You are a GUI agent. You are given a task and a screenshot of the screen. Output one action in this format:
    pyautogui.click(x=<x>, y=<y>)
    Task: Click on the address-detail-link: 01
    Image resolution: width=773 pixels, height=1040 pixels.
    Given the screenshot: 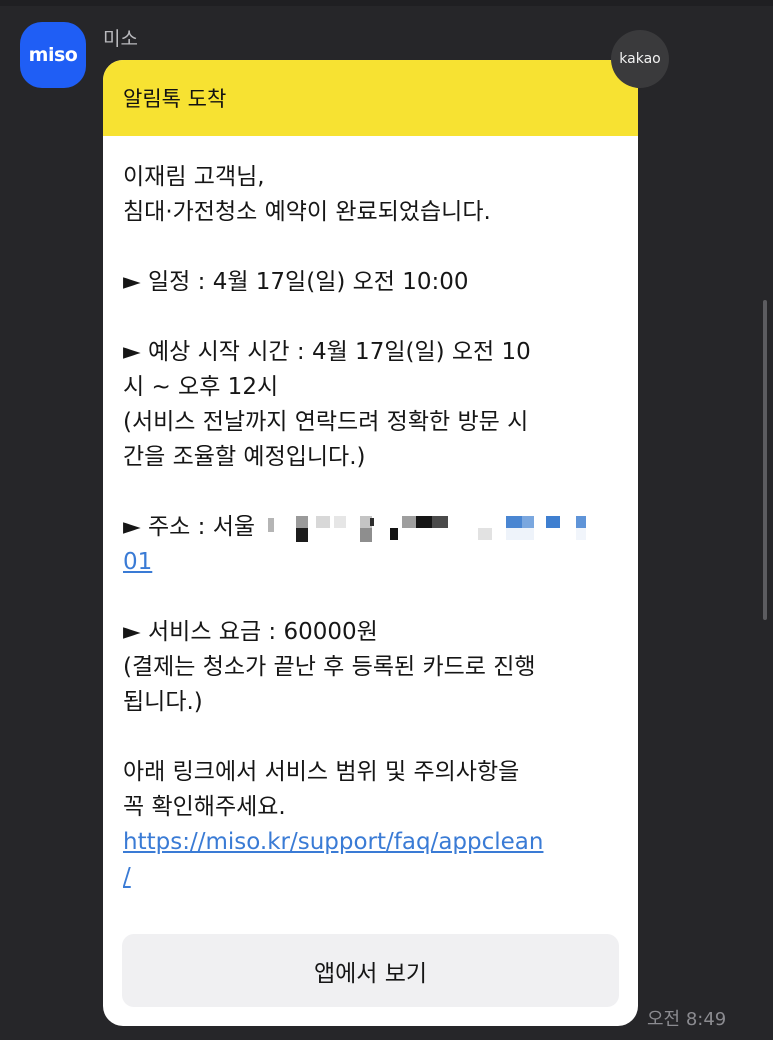 What is the action you would take?
    pyautogui.click(x=373, y=562)
    